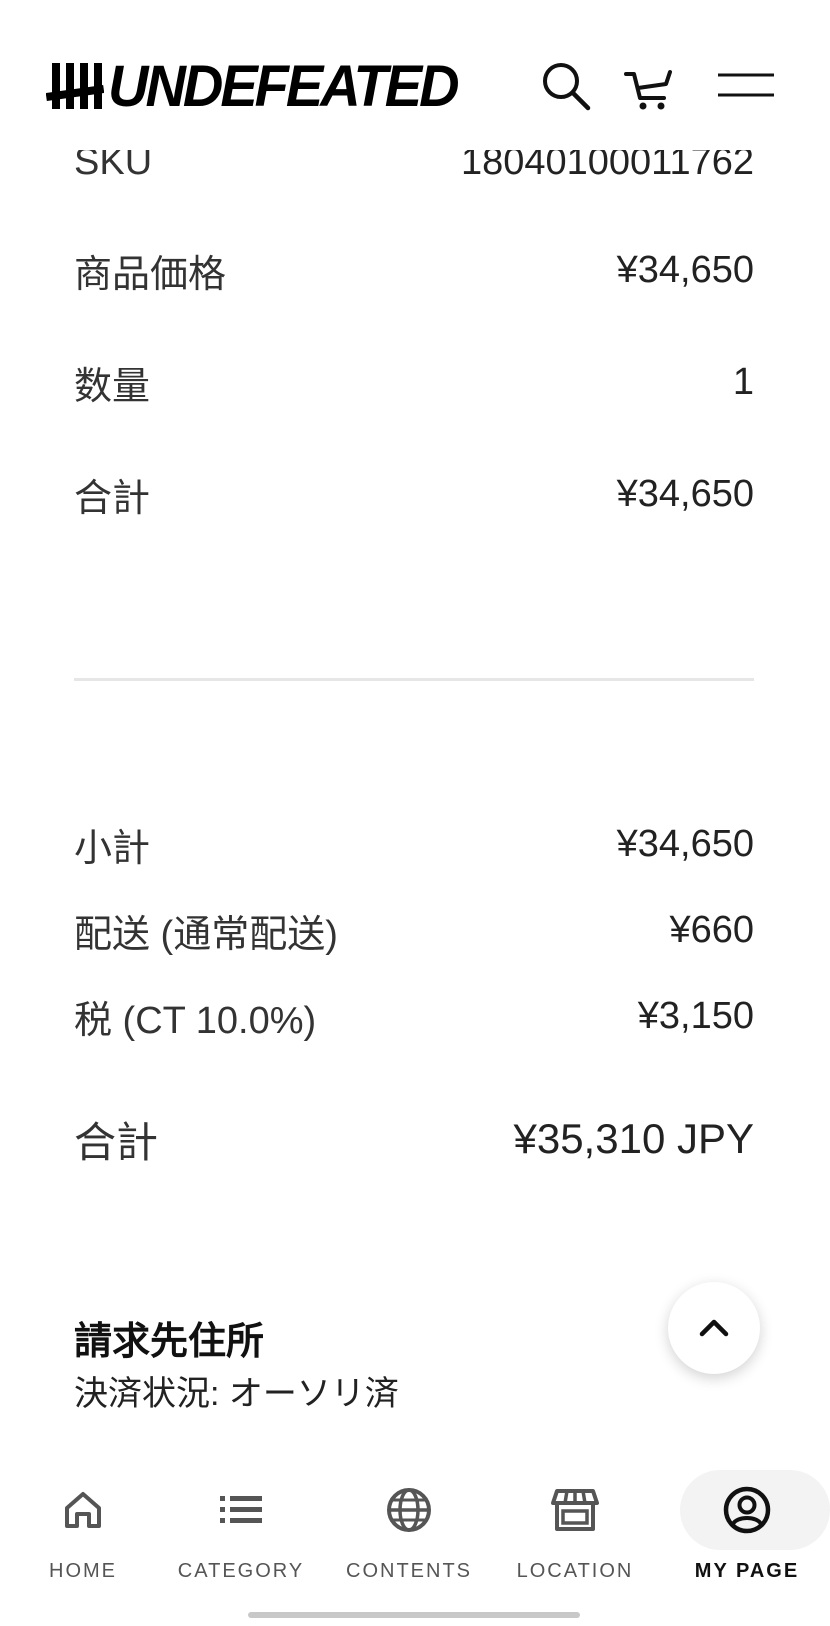 The image size is (830, 1626). What do you see at coordinates (169, 1342) in the screenshot?
I see `billing-address-title: 請求先住所` at bounding box center [169, 1342].